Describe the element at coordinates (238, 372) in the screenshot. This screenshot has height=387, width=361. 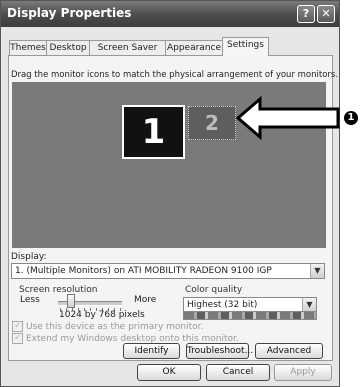
I see `cancel-button: Cancel` at that location.